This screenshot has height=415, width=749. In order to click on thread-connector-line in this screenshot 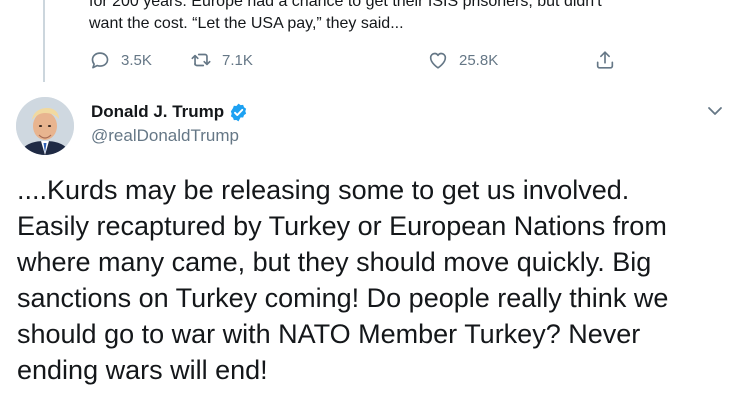, I will do `click(44, 41)`.